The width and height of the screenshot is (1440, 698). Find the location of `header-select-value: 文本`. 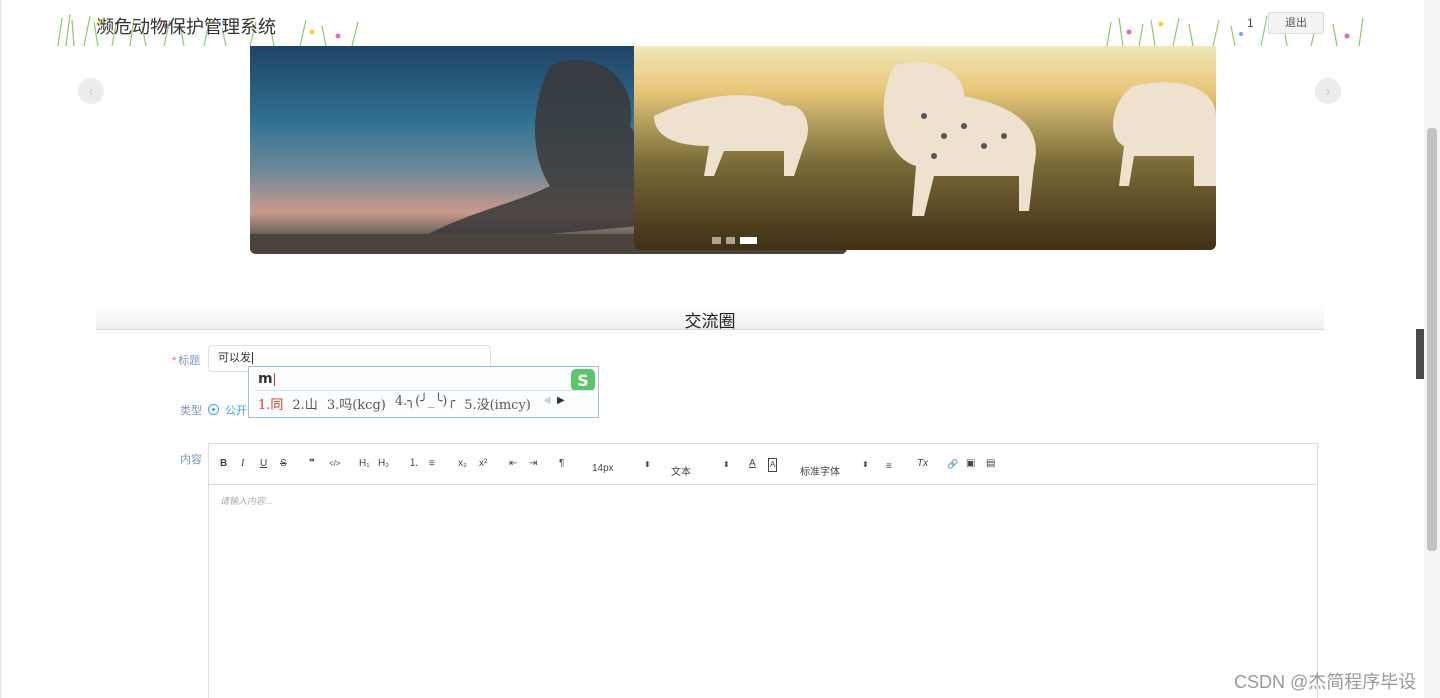

header-select-value: 文本 is located at coordinates (681, 472).